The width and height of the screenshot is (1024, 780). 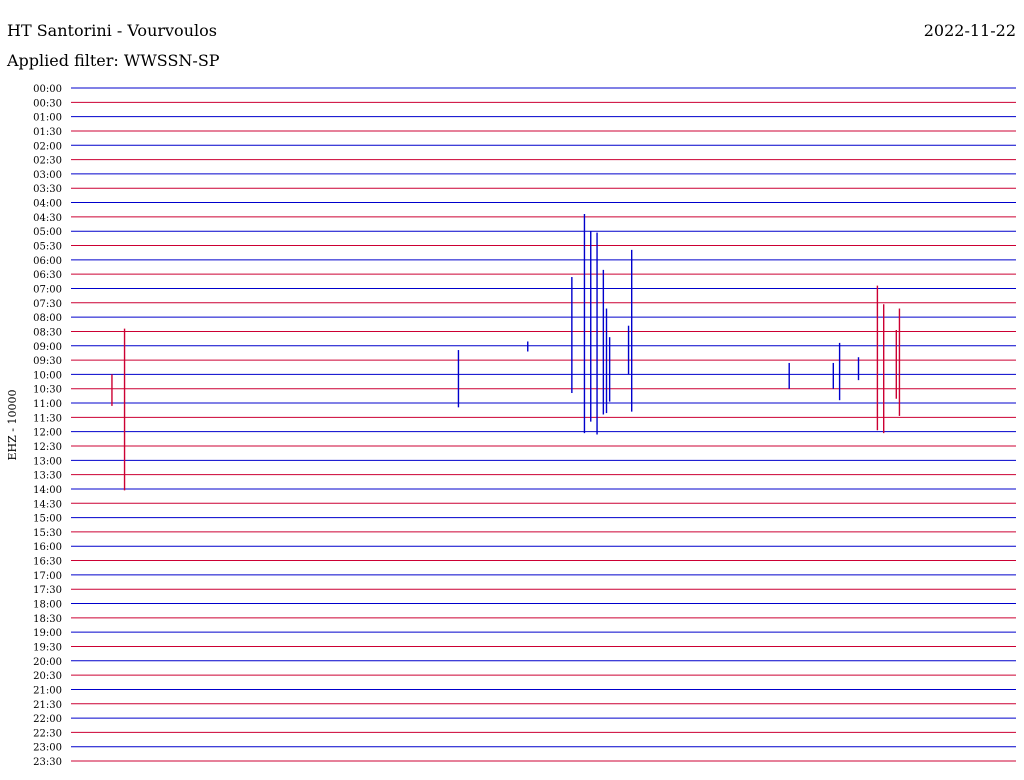 What do you see at coordinates (47, 189) in the screenshot?
I see `time-label-0330: 03:30` at bounding box center [47, 189].